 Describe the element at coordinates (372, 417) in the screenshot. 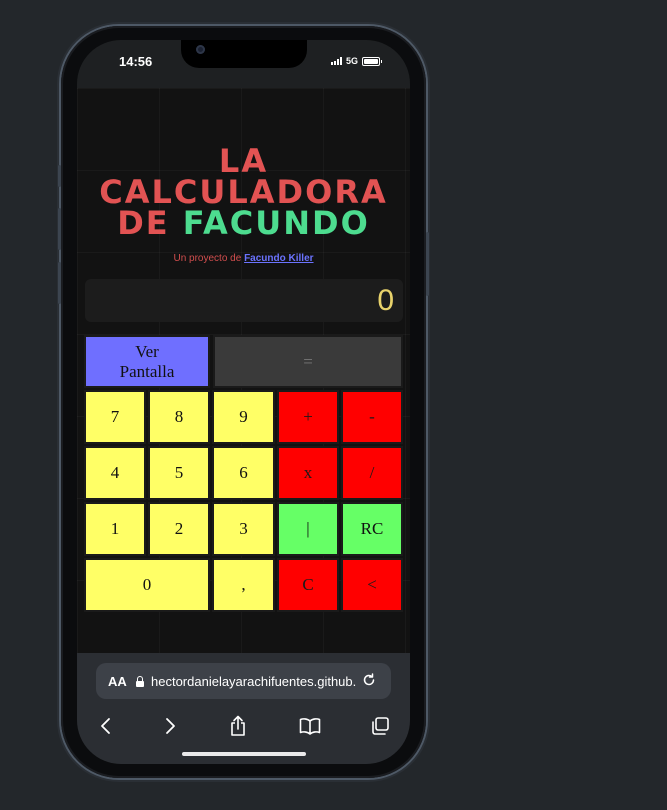

I see `key-minus: -` at that location.